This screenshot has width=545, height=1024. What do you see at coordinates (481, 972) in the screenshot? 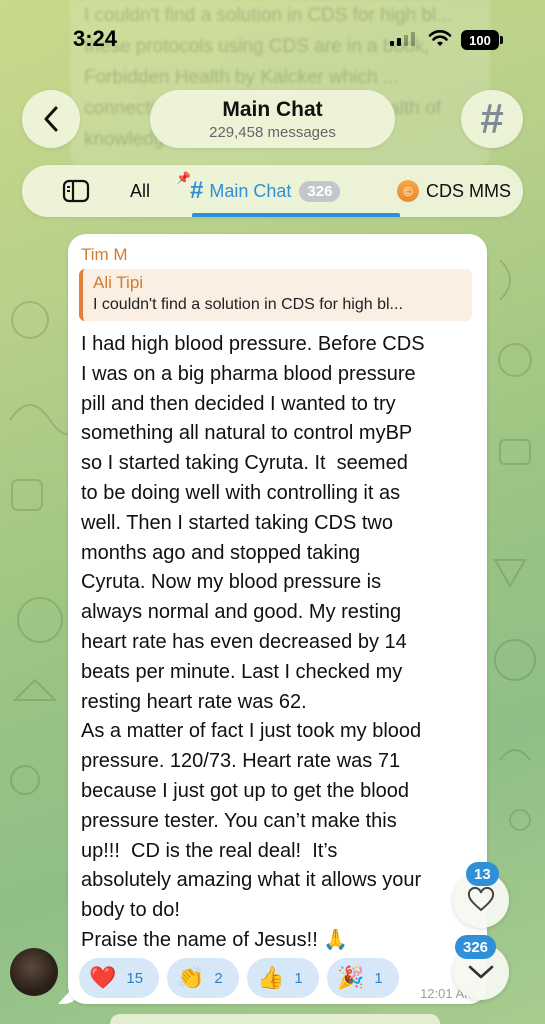
I see `chevron-down-icon` at bounding box center [481, 972].